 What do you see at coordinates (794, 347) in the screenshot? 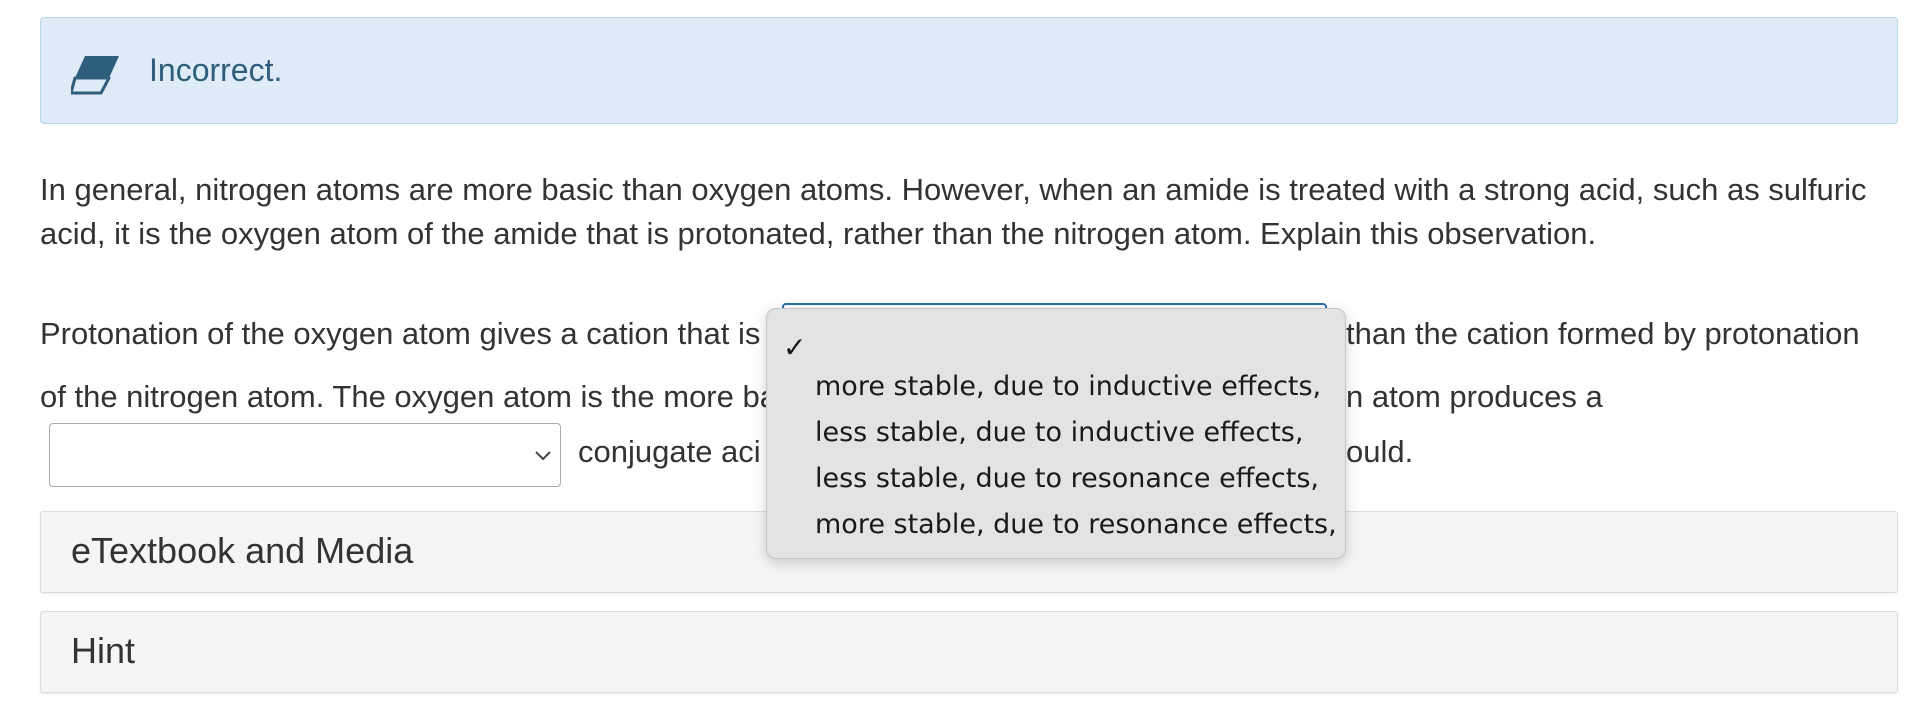
I see `checkmark-icon: ✓` at bounding box center [794, 347].